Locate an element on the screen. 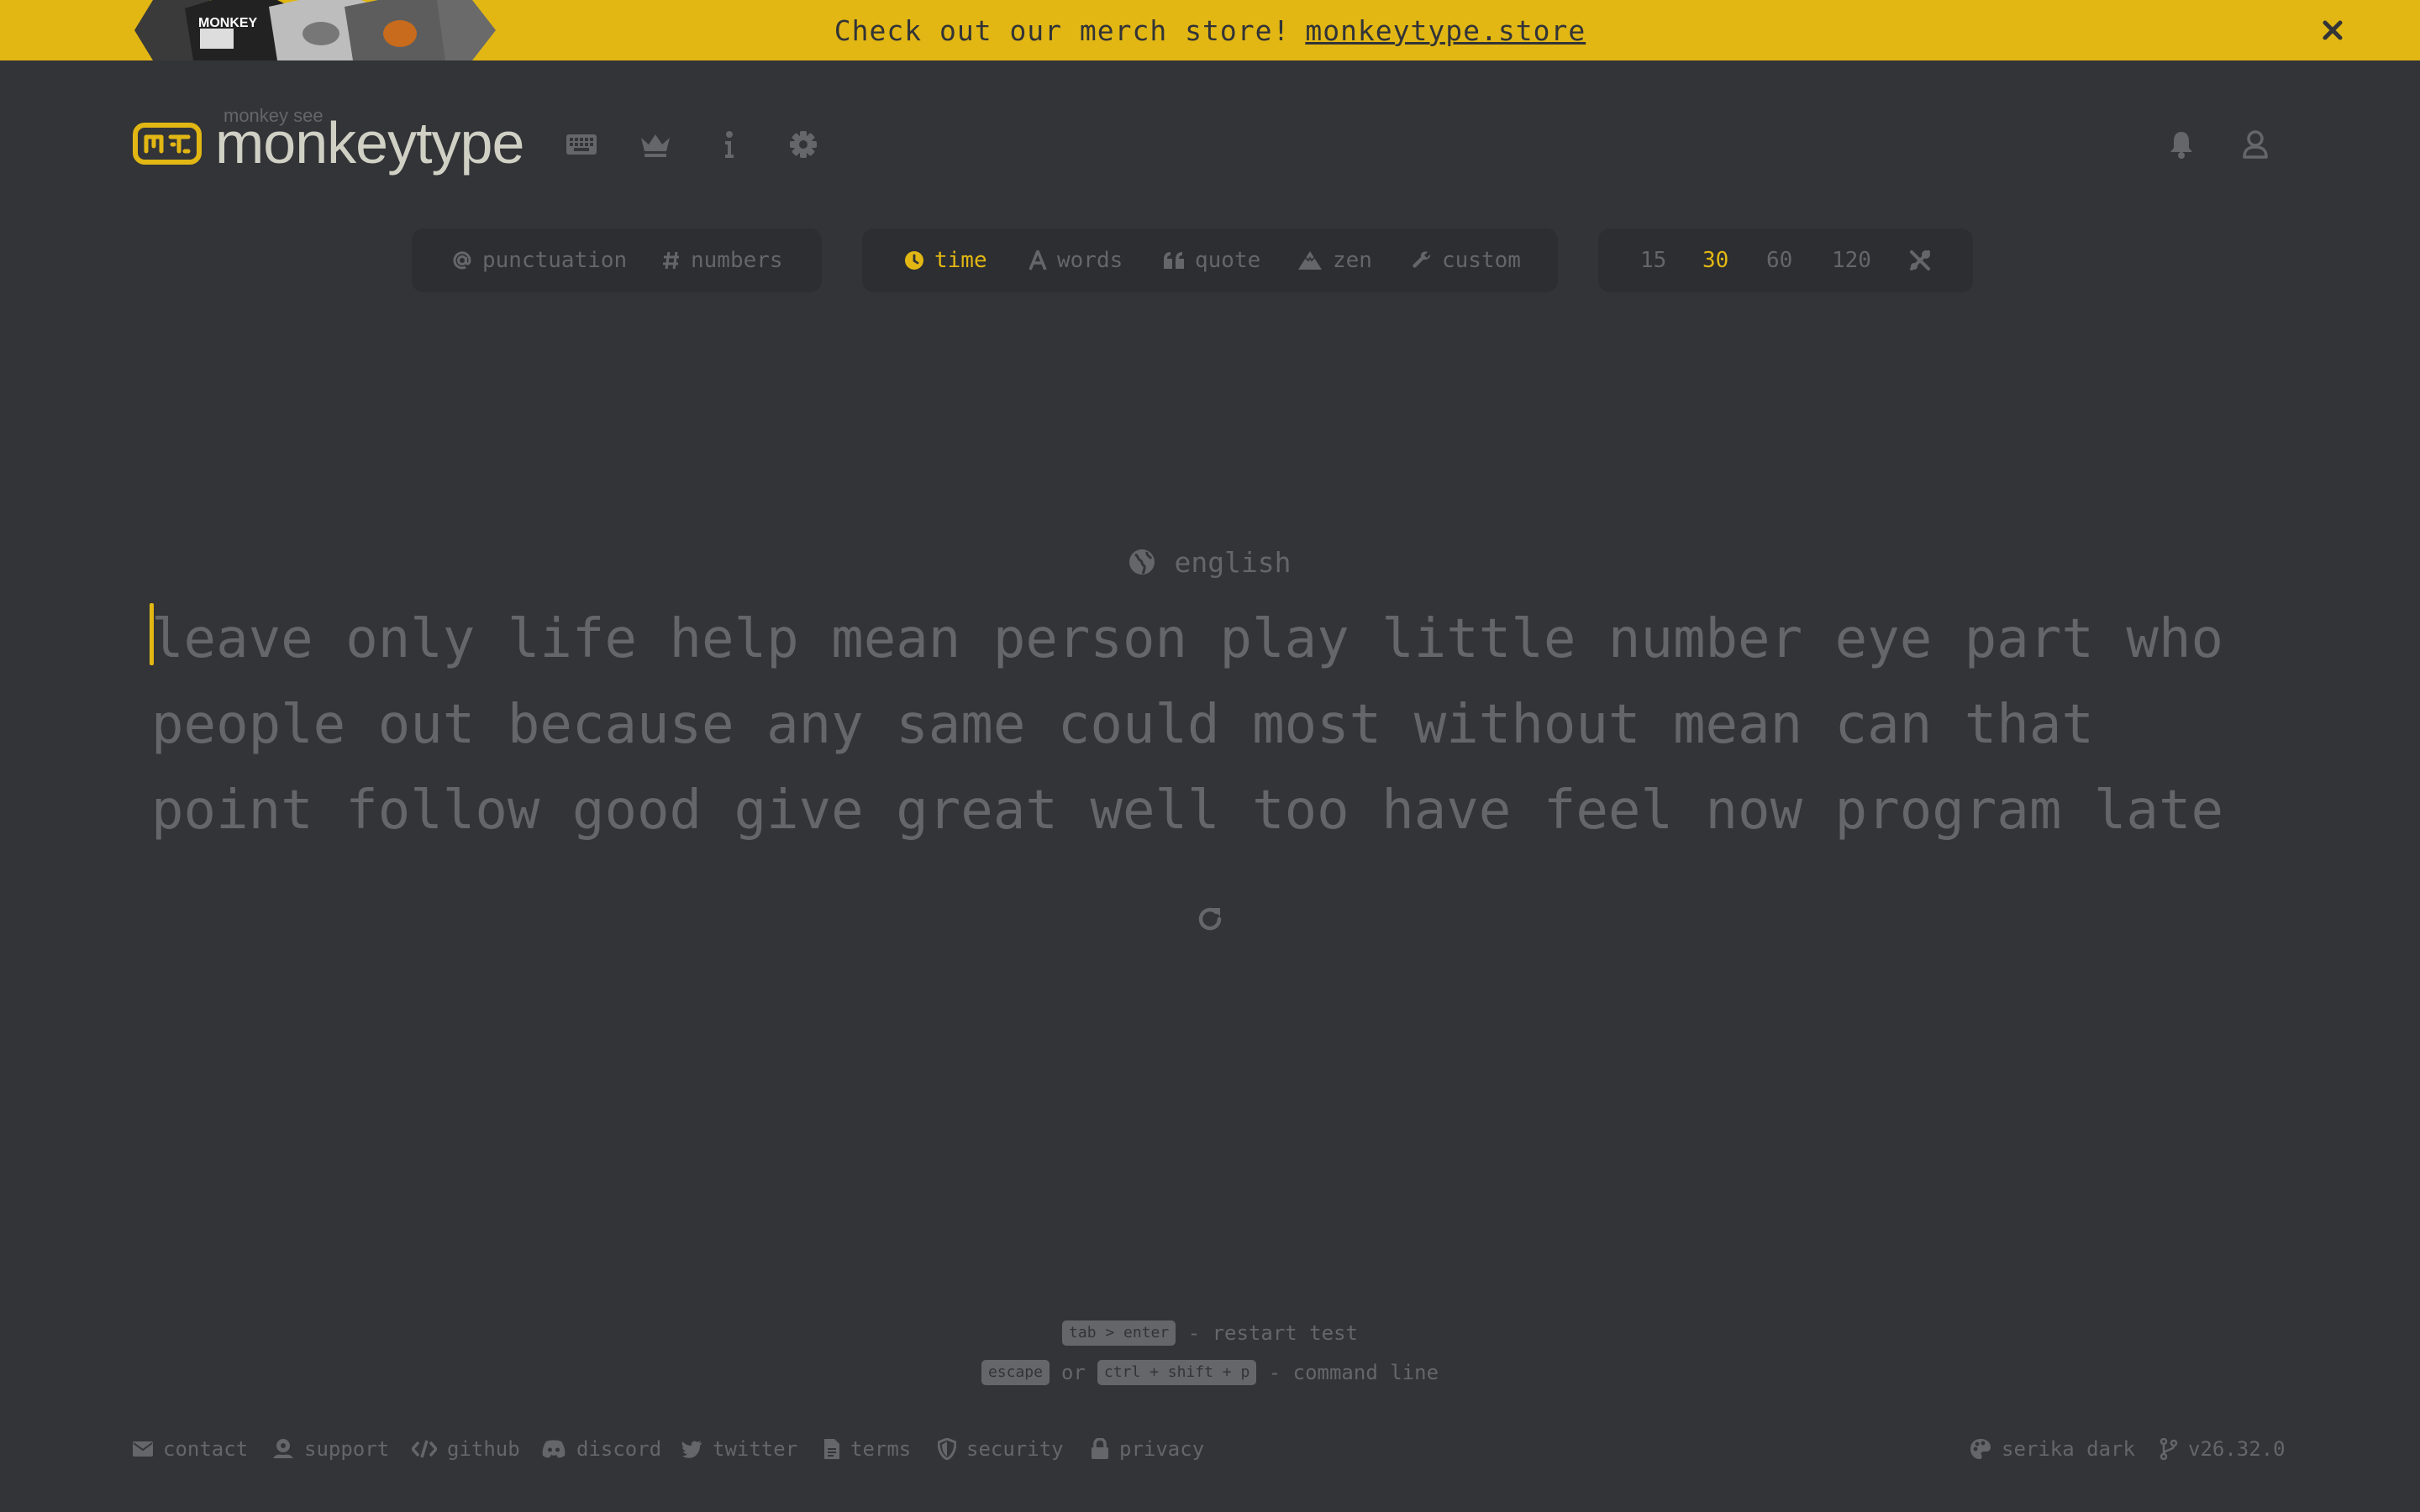  footer-terms-link: terms is located at coordinates (867, 1449).